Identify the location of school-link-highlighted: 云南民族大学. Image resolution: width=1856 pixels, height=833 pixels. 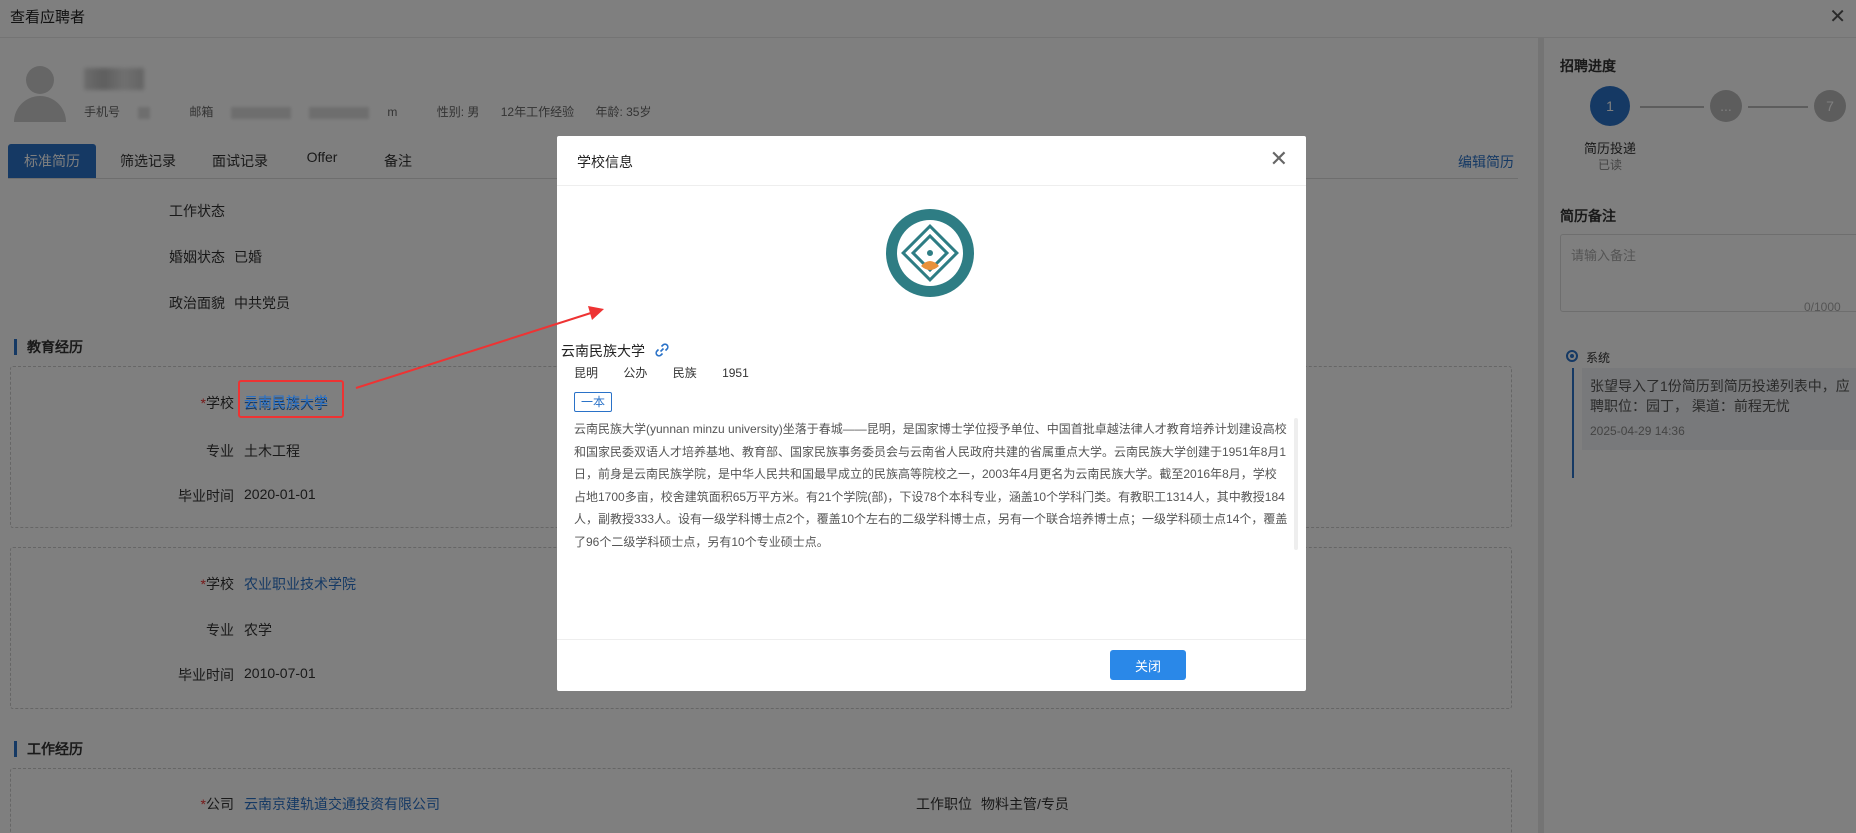
(286, 402).